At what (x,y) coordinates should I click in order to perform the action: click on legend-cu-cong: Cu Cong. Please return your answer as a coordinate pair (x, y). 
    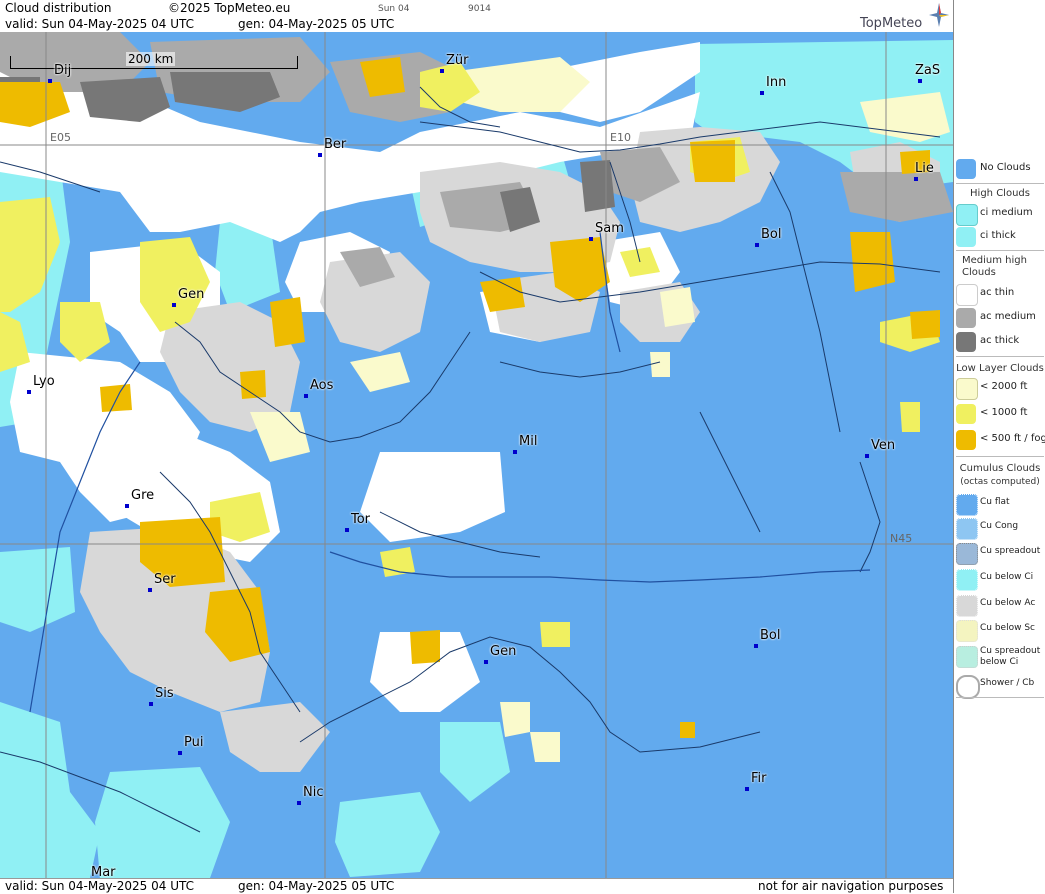
    Looking at the image, I should click on (999, 528).